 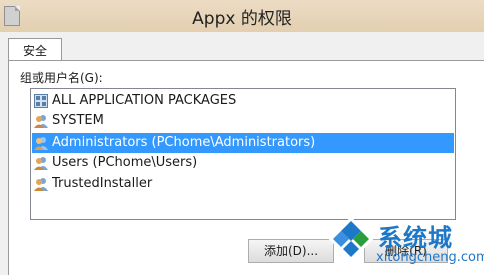 What do you see at coordinates (430, 257) in the screenshot?
I see `watermark-url: xitongcheng.com` at bounding box center [430, 257].